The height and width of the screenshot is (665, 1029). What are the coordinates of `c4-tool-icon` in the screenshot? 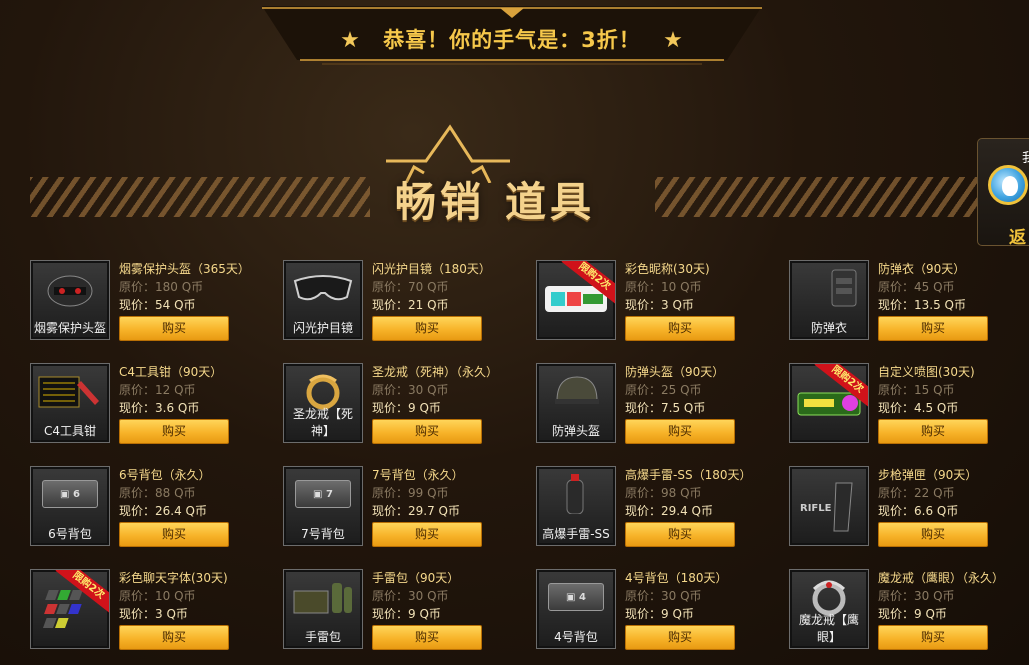 It's located at (70, 391).